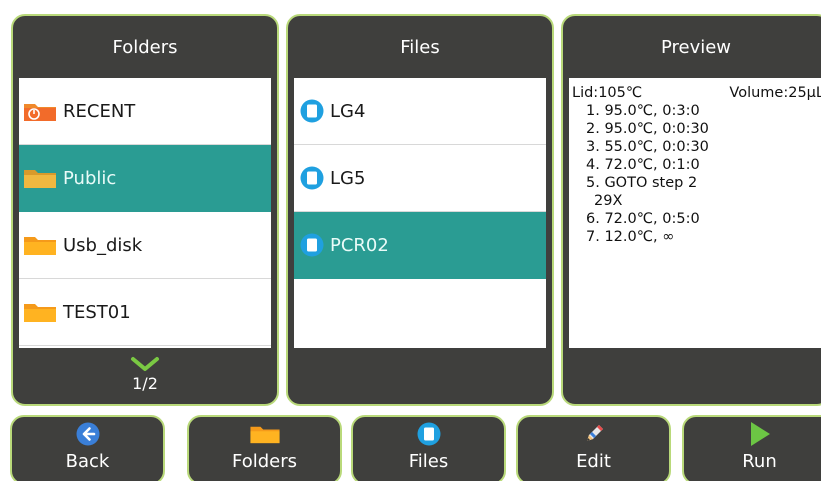 This screenshot has height=481, width=821. I want to click on files-header: Files, so click(420, 47).